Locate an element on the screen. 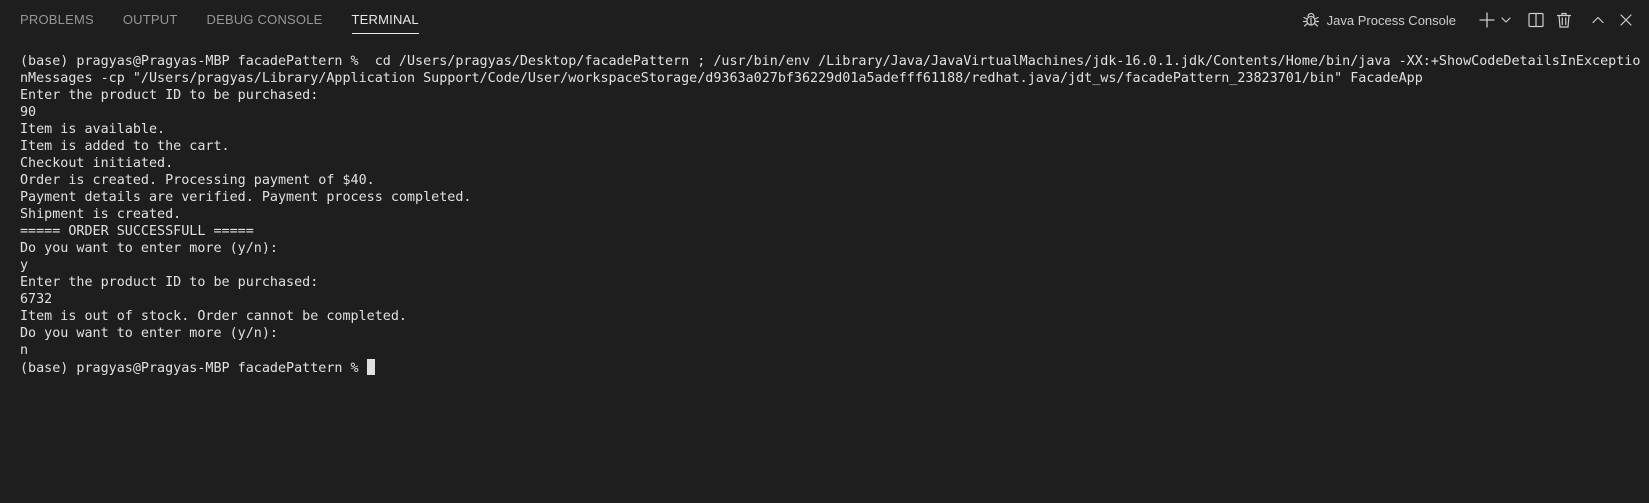  tab-problems: PROBLEMS is located at coordinates (57, 20).